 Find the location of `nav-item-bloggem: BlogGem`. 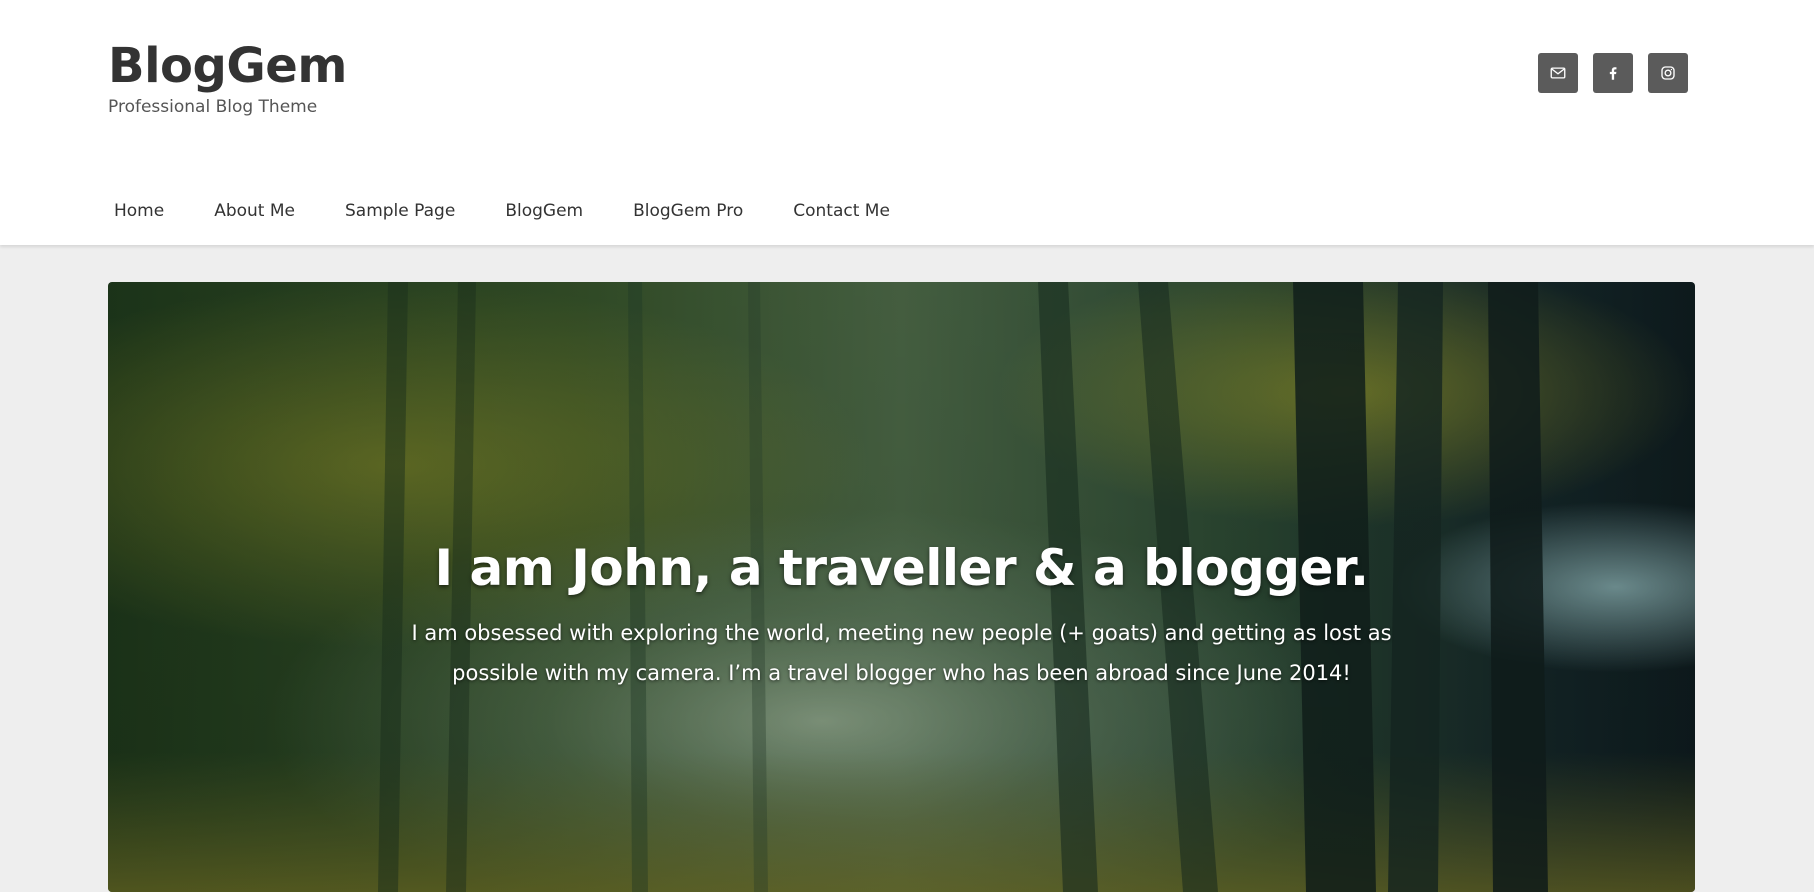

nav-item-bloggem: BlogGem is located at coordinates (544, 211).